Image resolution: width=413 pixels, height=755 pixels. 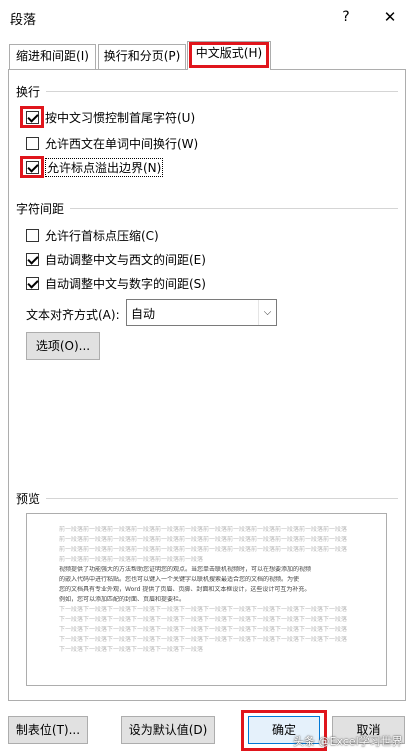 I want to click on close-button: ✕, so click(x=390, y=17).